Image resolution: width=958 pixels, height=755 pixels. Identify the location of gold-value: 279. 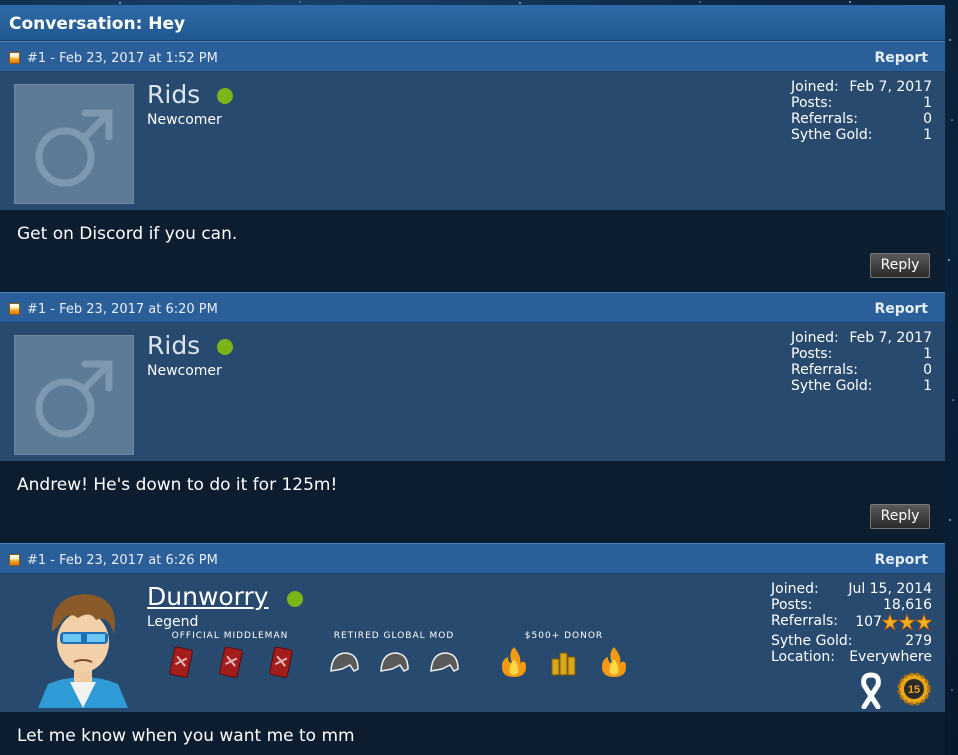
(918, 641).